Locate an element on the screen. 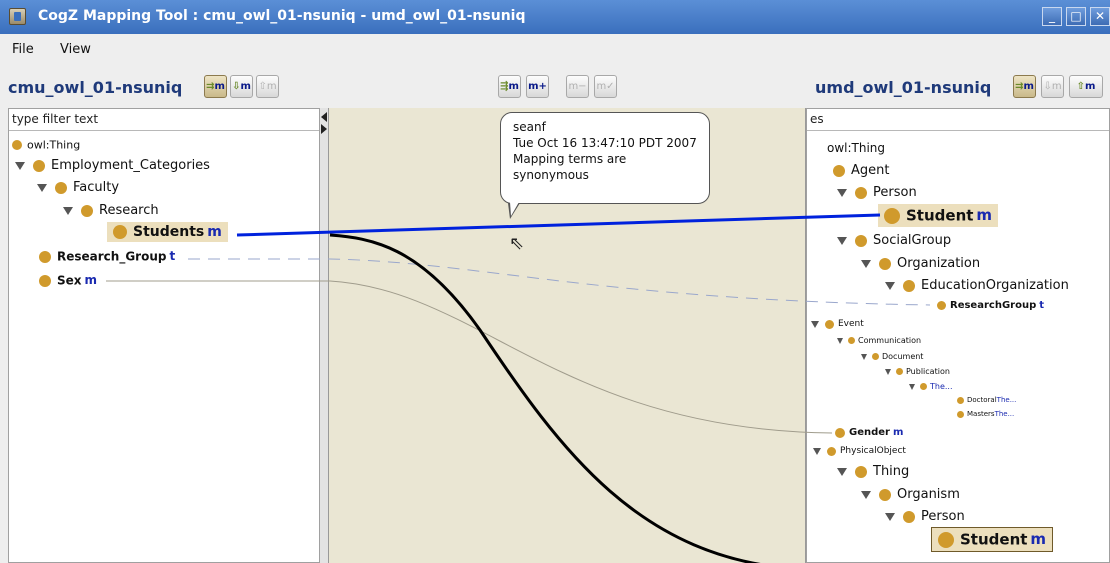 The image size is (1110, 563). mapping-line-students-student is located at coordinates (558, 225).